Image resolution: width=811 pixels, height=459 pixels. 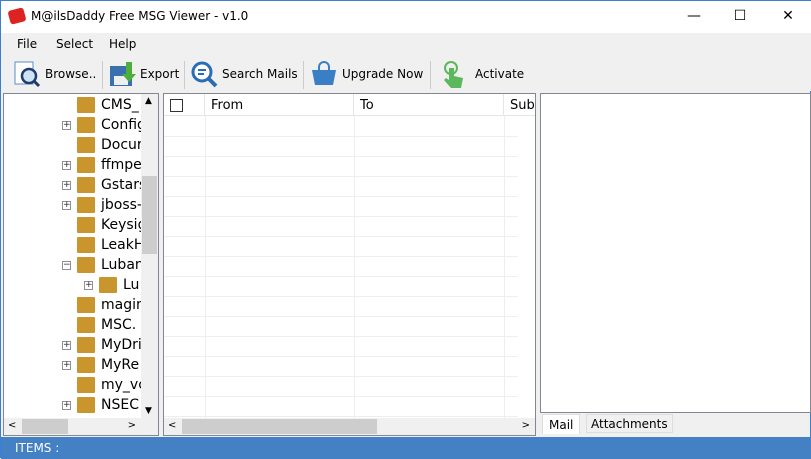 I want to click on activate-icon, so click(x=453, y=74).